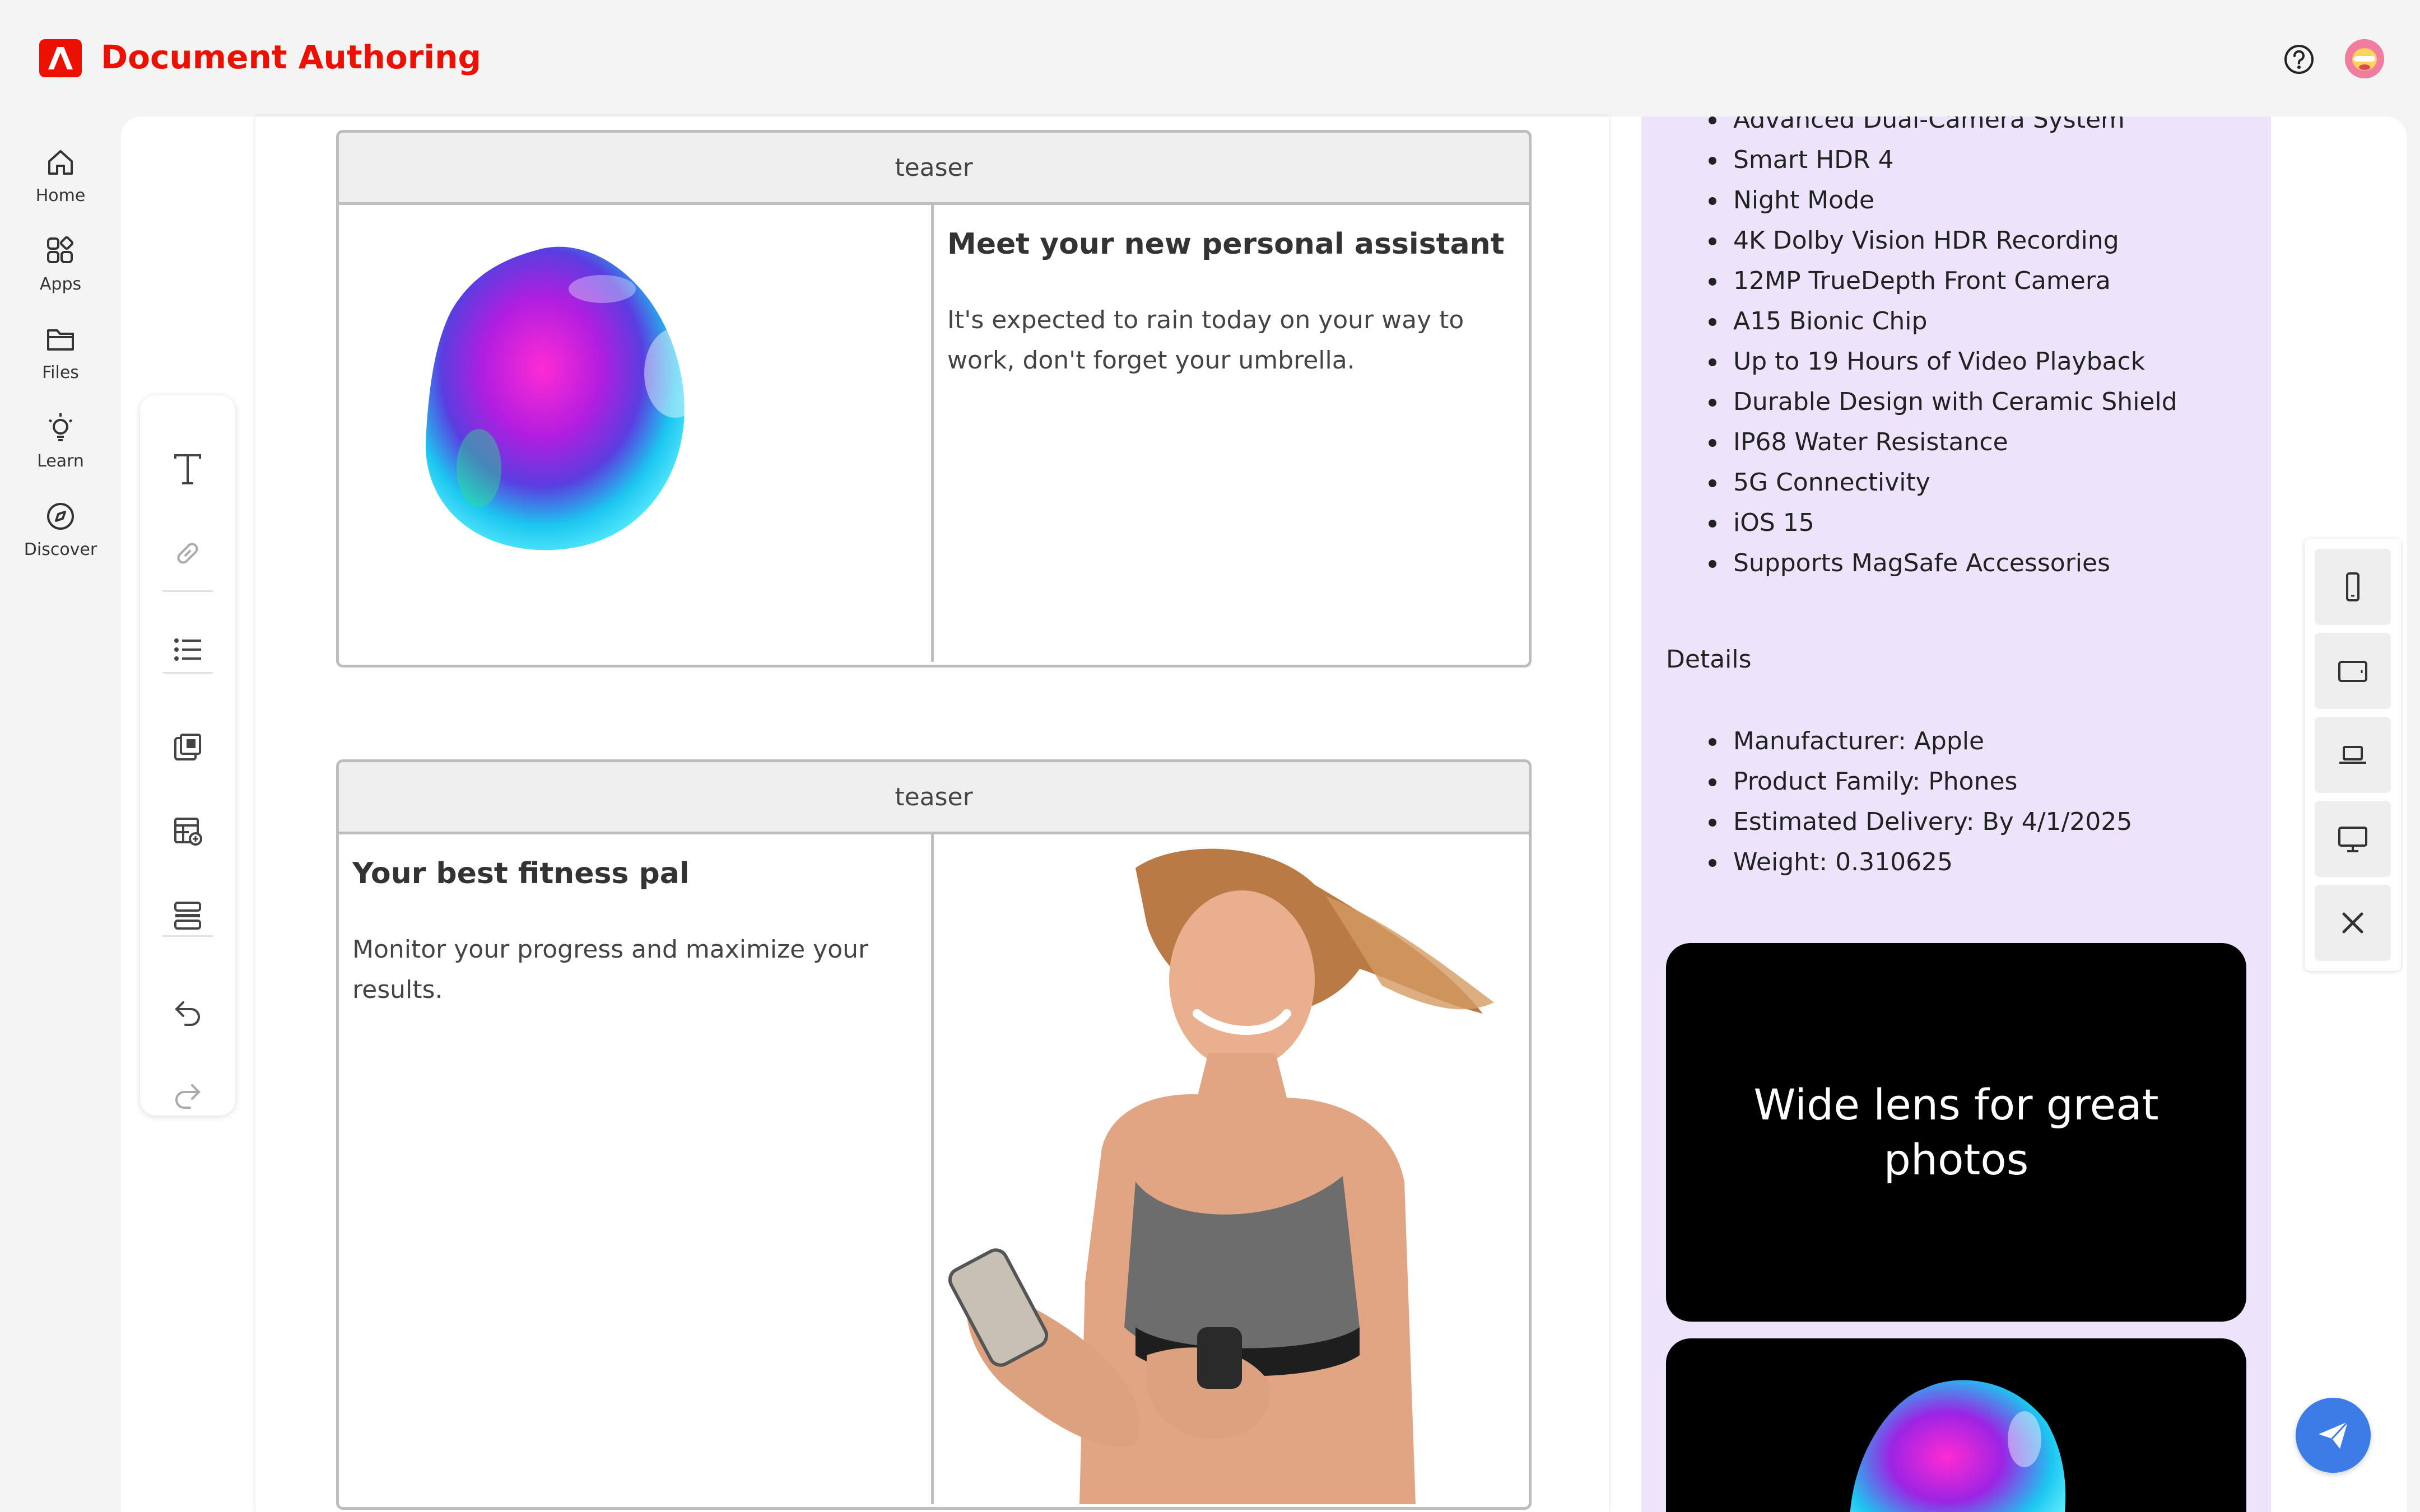 The image size is (2420, 1512). I want to click on adobe-logo-icon, so click(61, 58).